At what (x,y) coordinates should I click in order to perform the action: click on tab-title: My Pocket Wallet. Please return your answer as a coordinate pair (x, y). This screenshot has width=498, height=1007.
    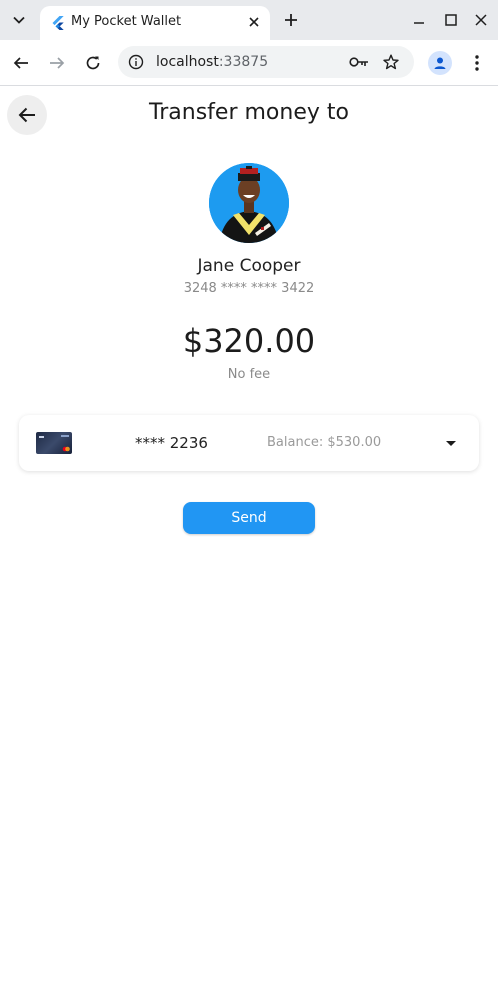
    Looking at the image, I should click on (126, 21).